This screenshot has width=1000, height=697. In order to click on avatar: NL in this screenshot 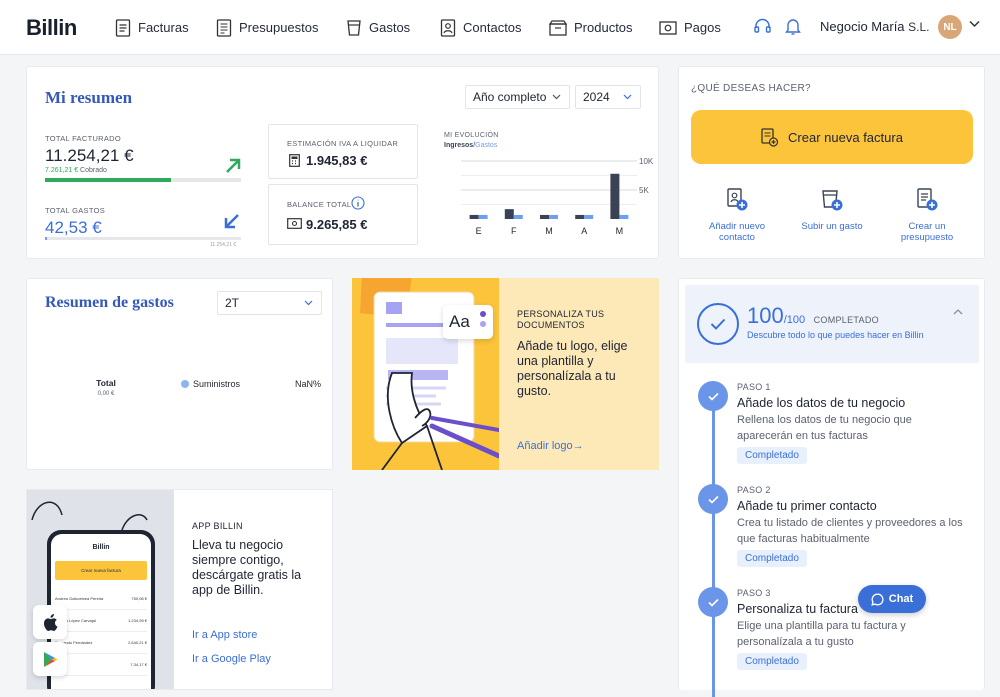, I will do `click(950, 27)`.